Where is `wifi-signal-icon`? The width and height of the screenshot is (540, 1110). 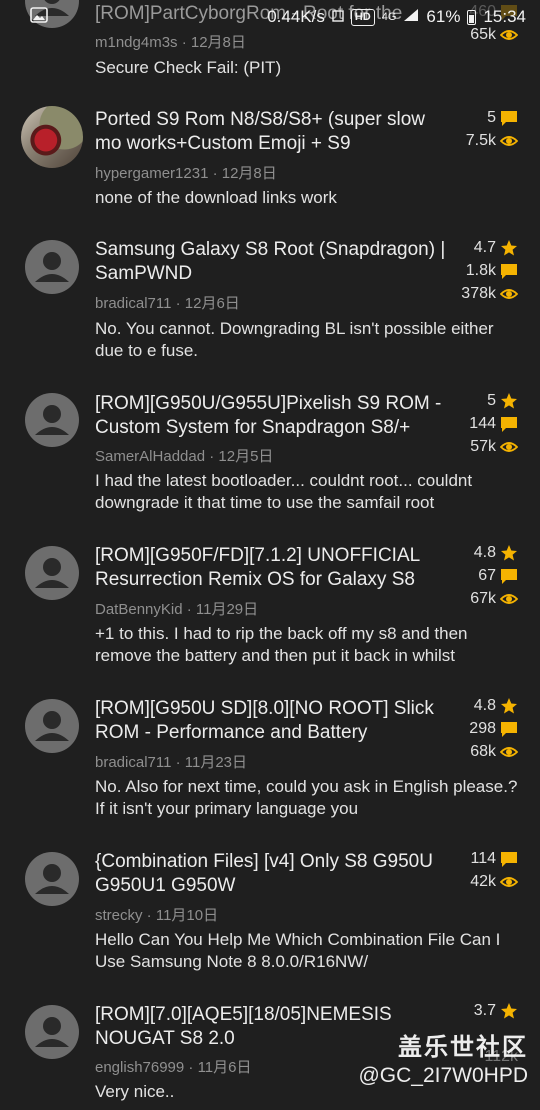 wifi-signal-icon is located at coordinates (338, 17).